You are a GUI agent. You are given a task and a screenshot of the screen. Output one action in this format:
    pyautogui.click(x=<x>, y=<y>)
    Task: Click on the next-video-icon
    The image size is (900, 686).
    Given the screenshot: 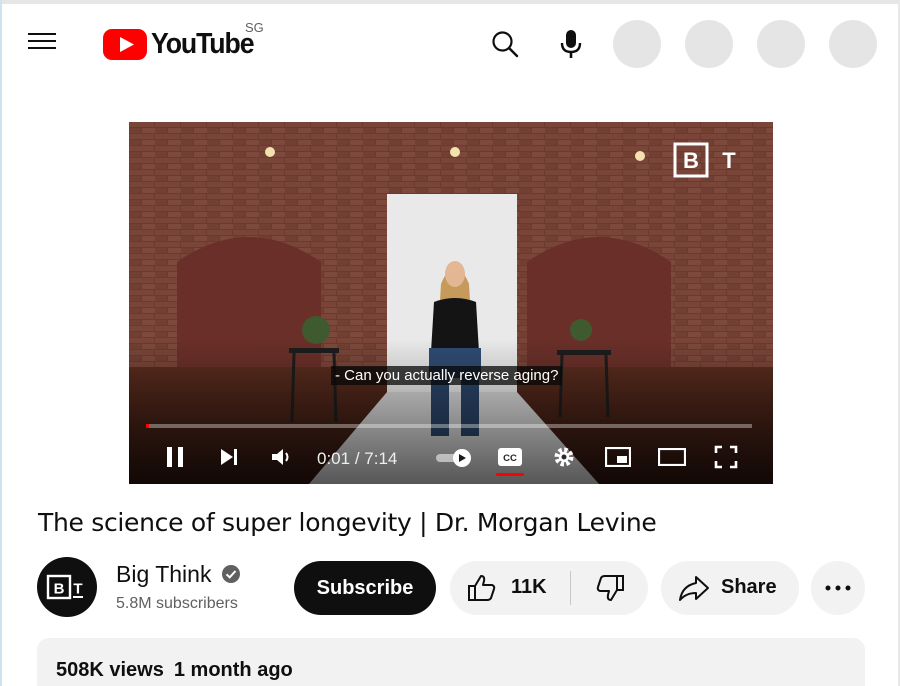 What is the action you would take?
    pyautogui.click(x=229, y=457)
    